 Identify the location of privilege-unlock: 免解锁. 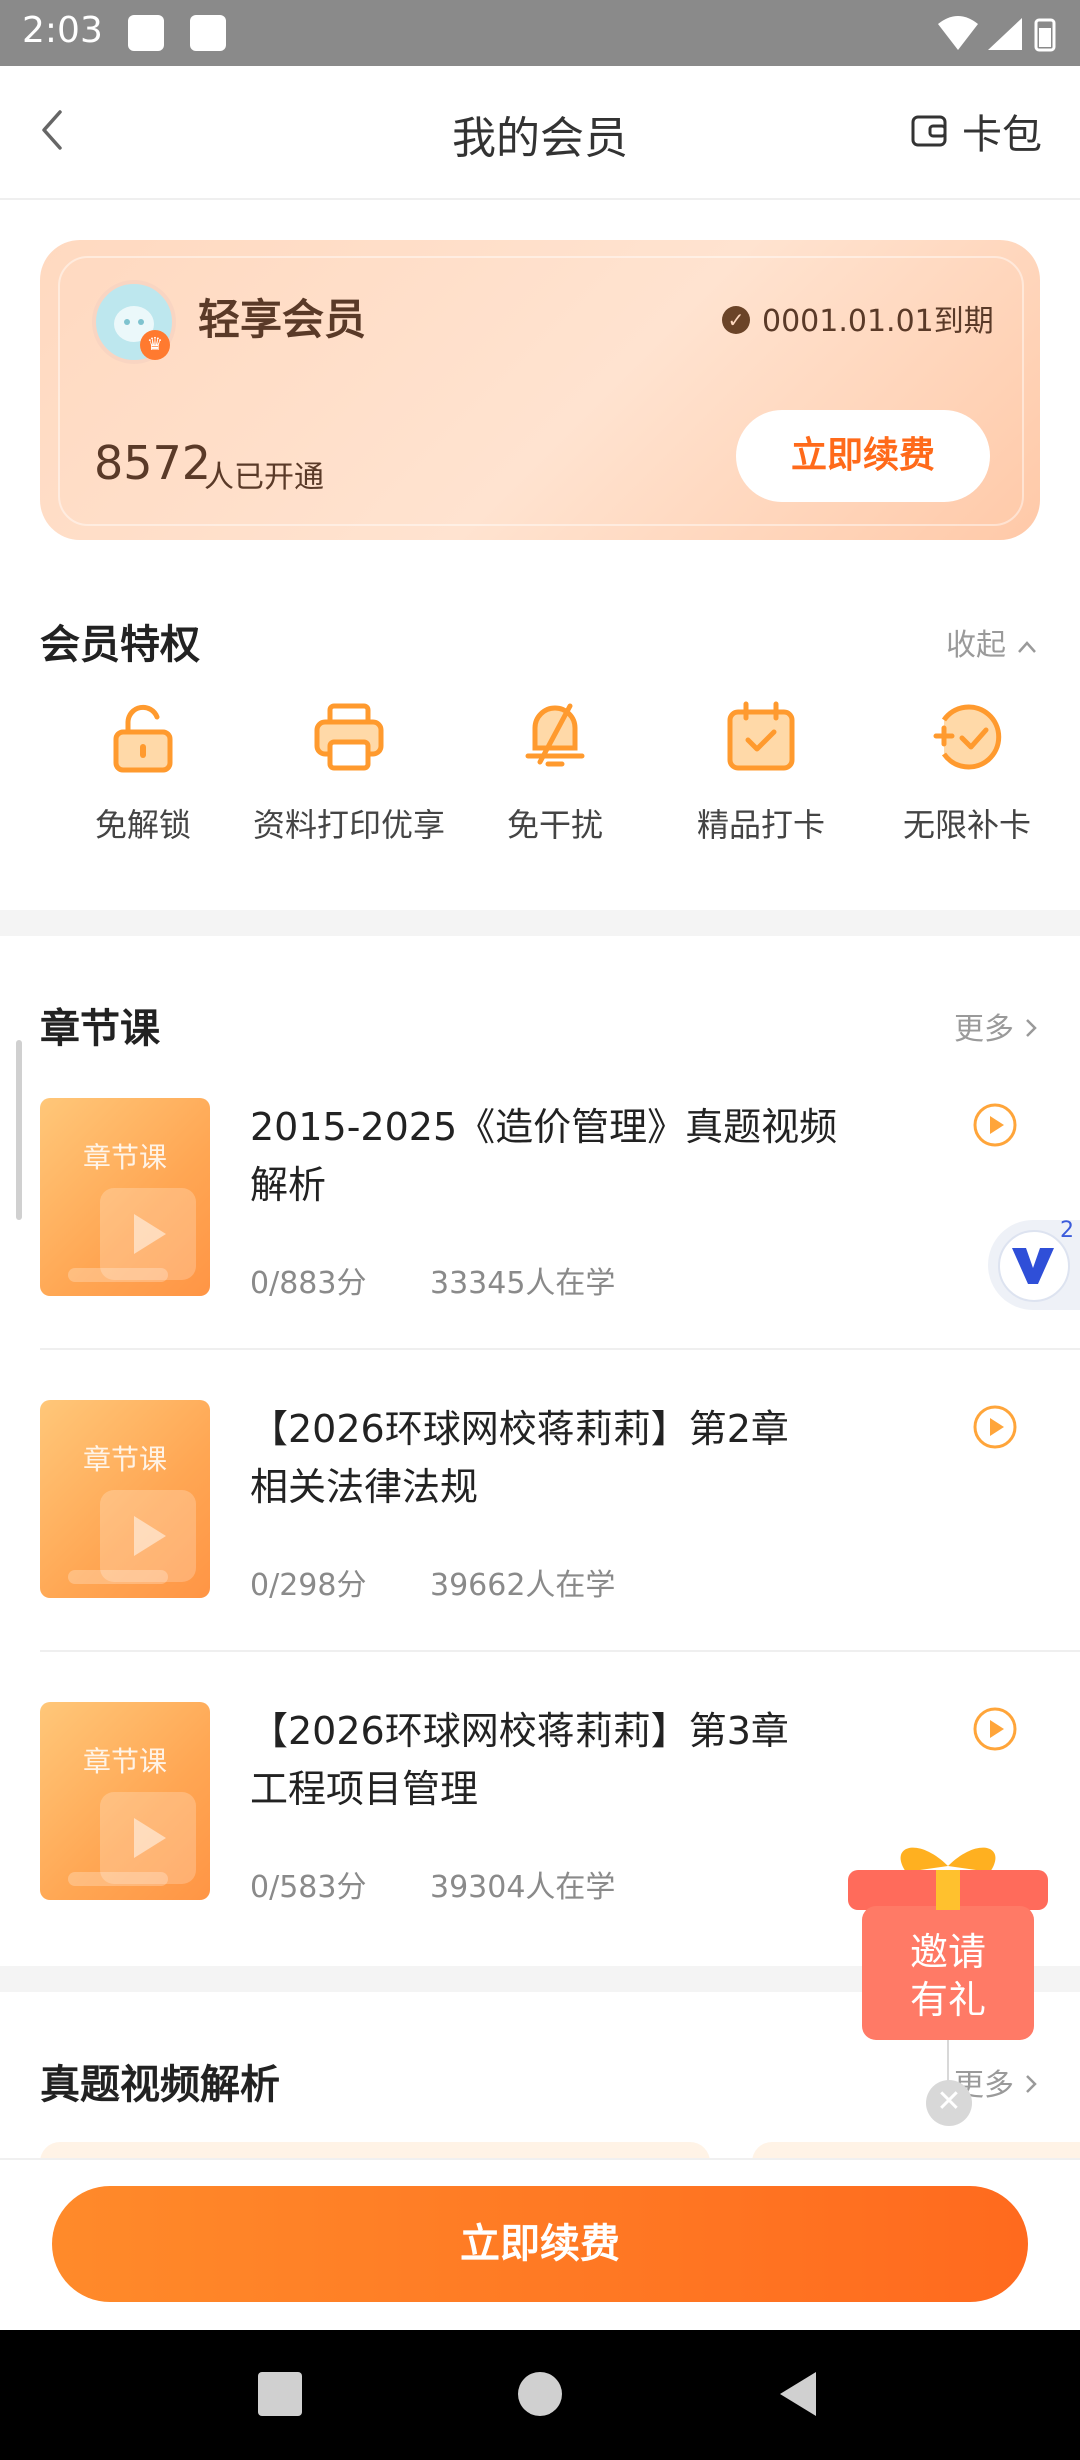
(143, 773).